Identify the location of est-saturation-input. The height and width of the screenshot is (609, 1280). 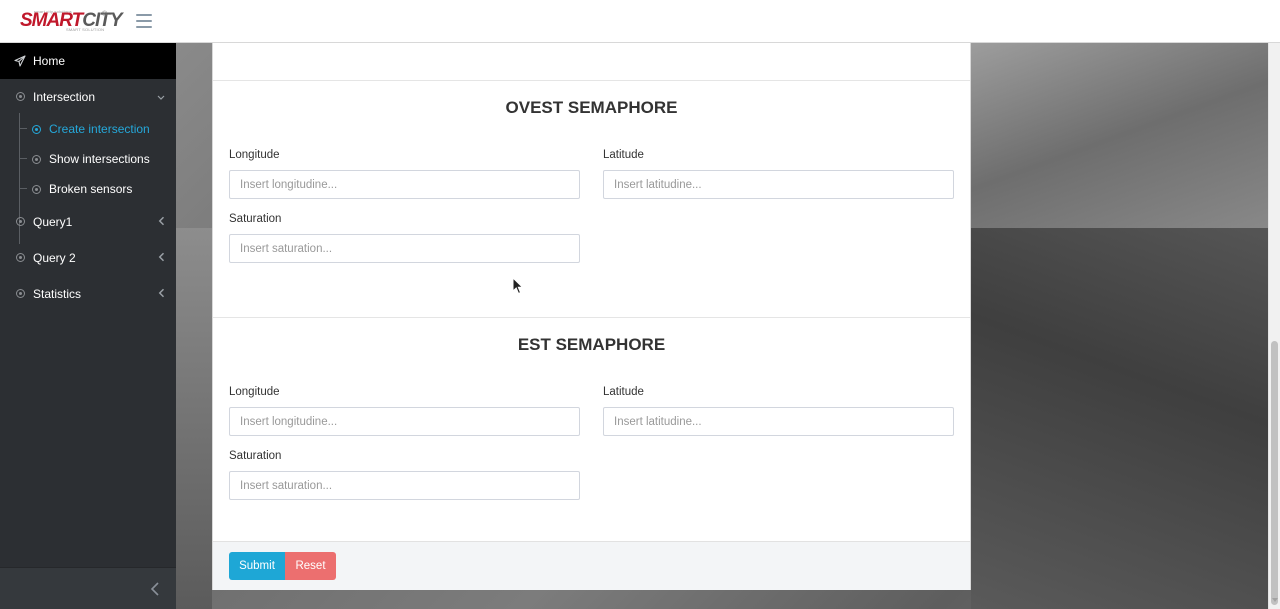
(404, 485).